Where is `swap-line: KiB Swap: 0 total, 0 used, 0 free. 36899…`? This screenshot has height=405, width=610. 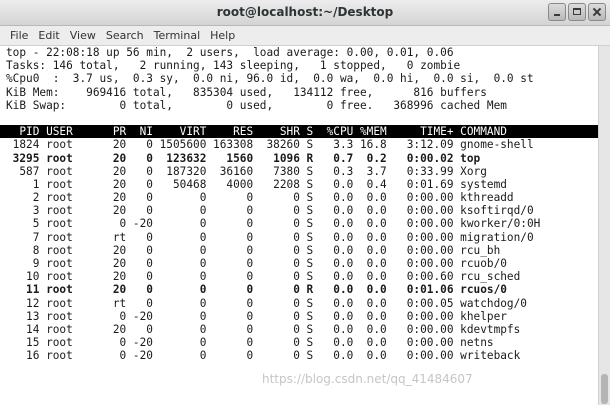
swap-line: KiB Swap: 0 total, 0 used, 0 free. 36899… is located at coordinates (256, 105).